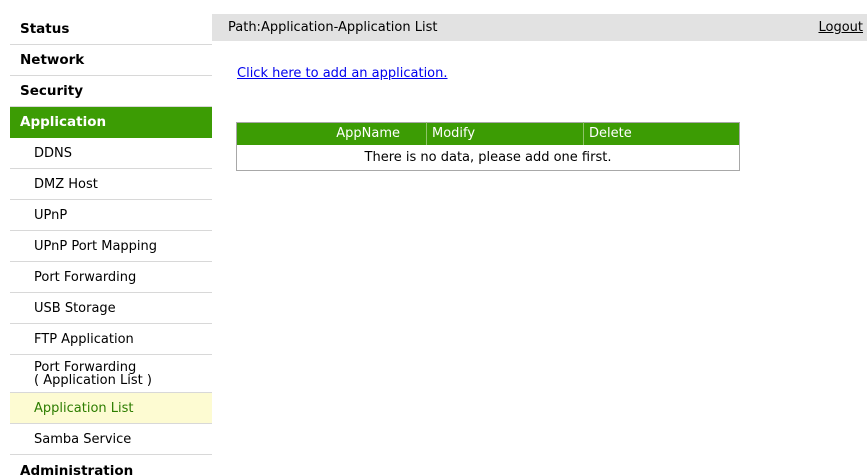  I want to click on sidebar-subitem-label-block: Port Forwarding ( Application List ), so click(93, 374).